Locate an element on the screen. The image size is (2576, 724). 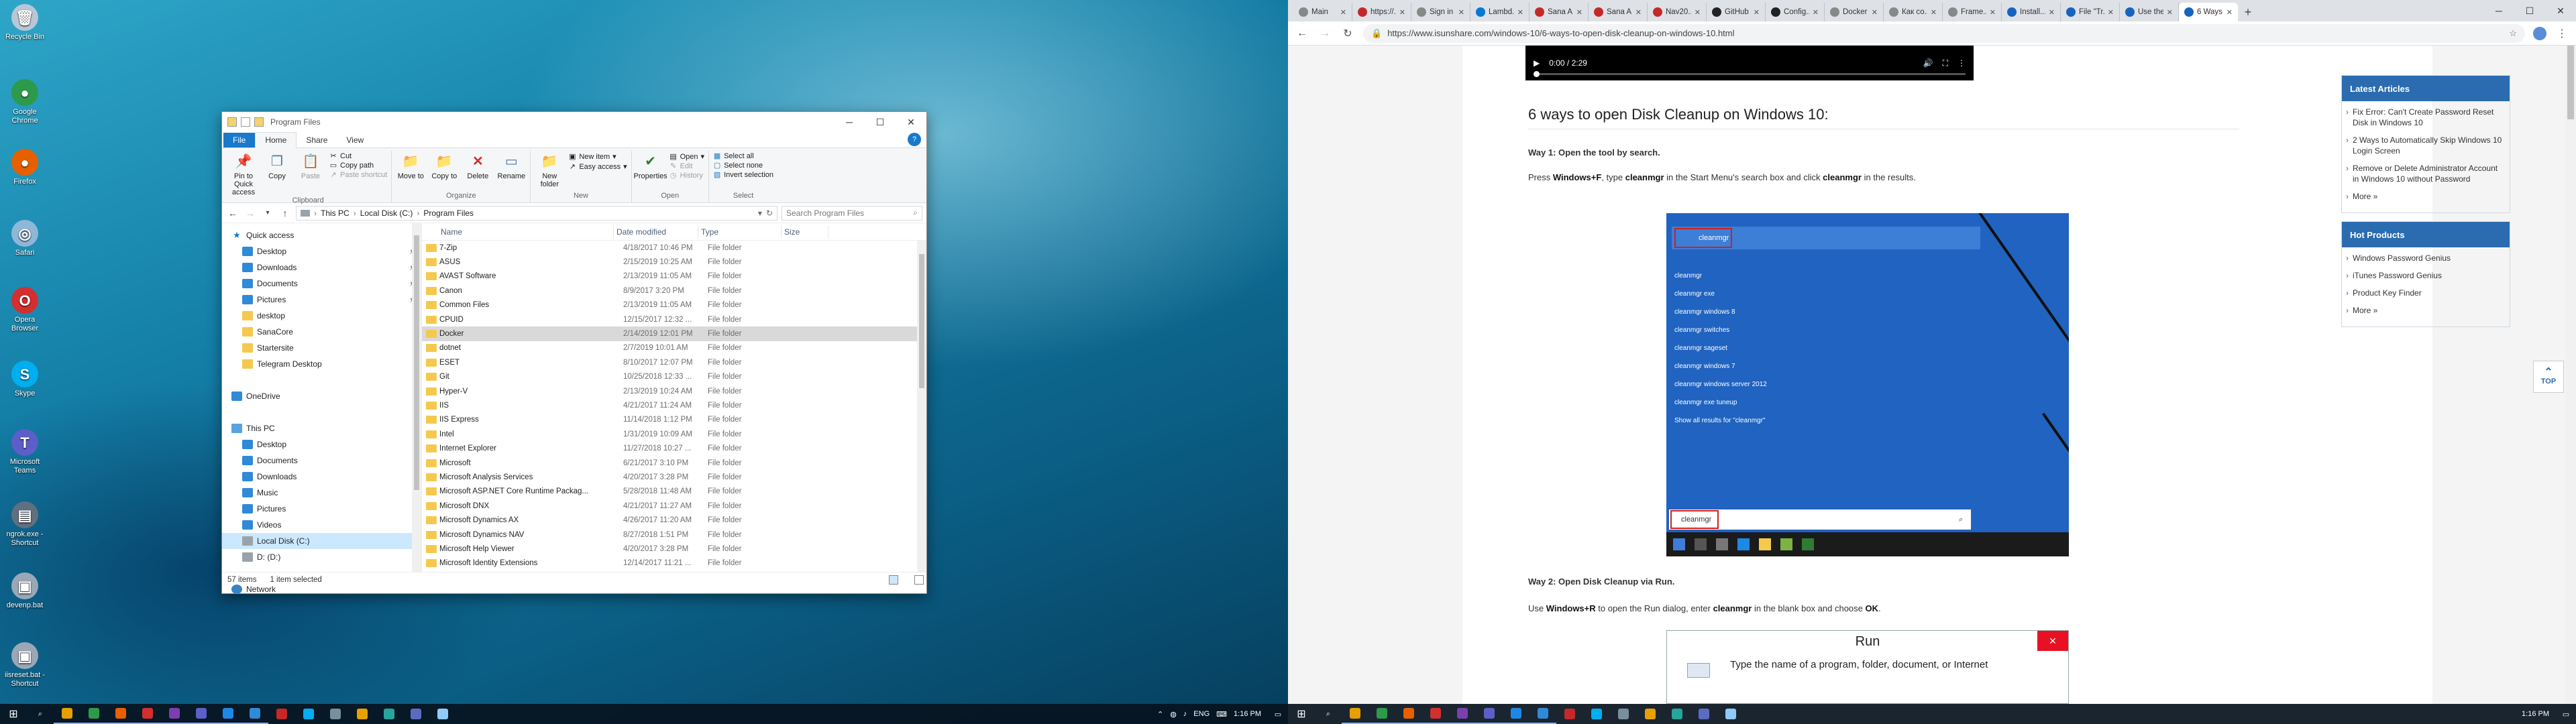
desktop-shortcut: O Opera Browser is located at coordinates (25, 310).